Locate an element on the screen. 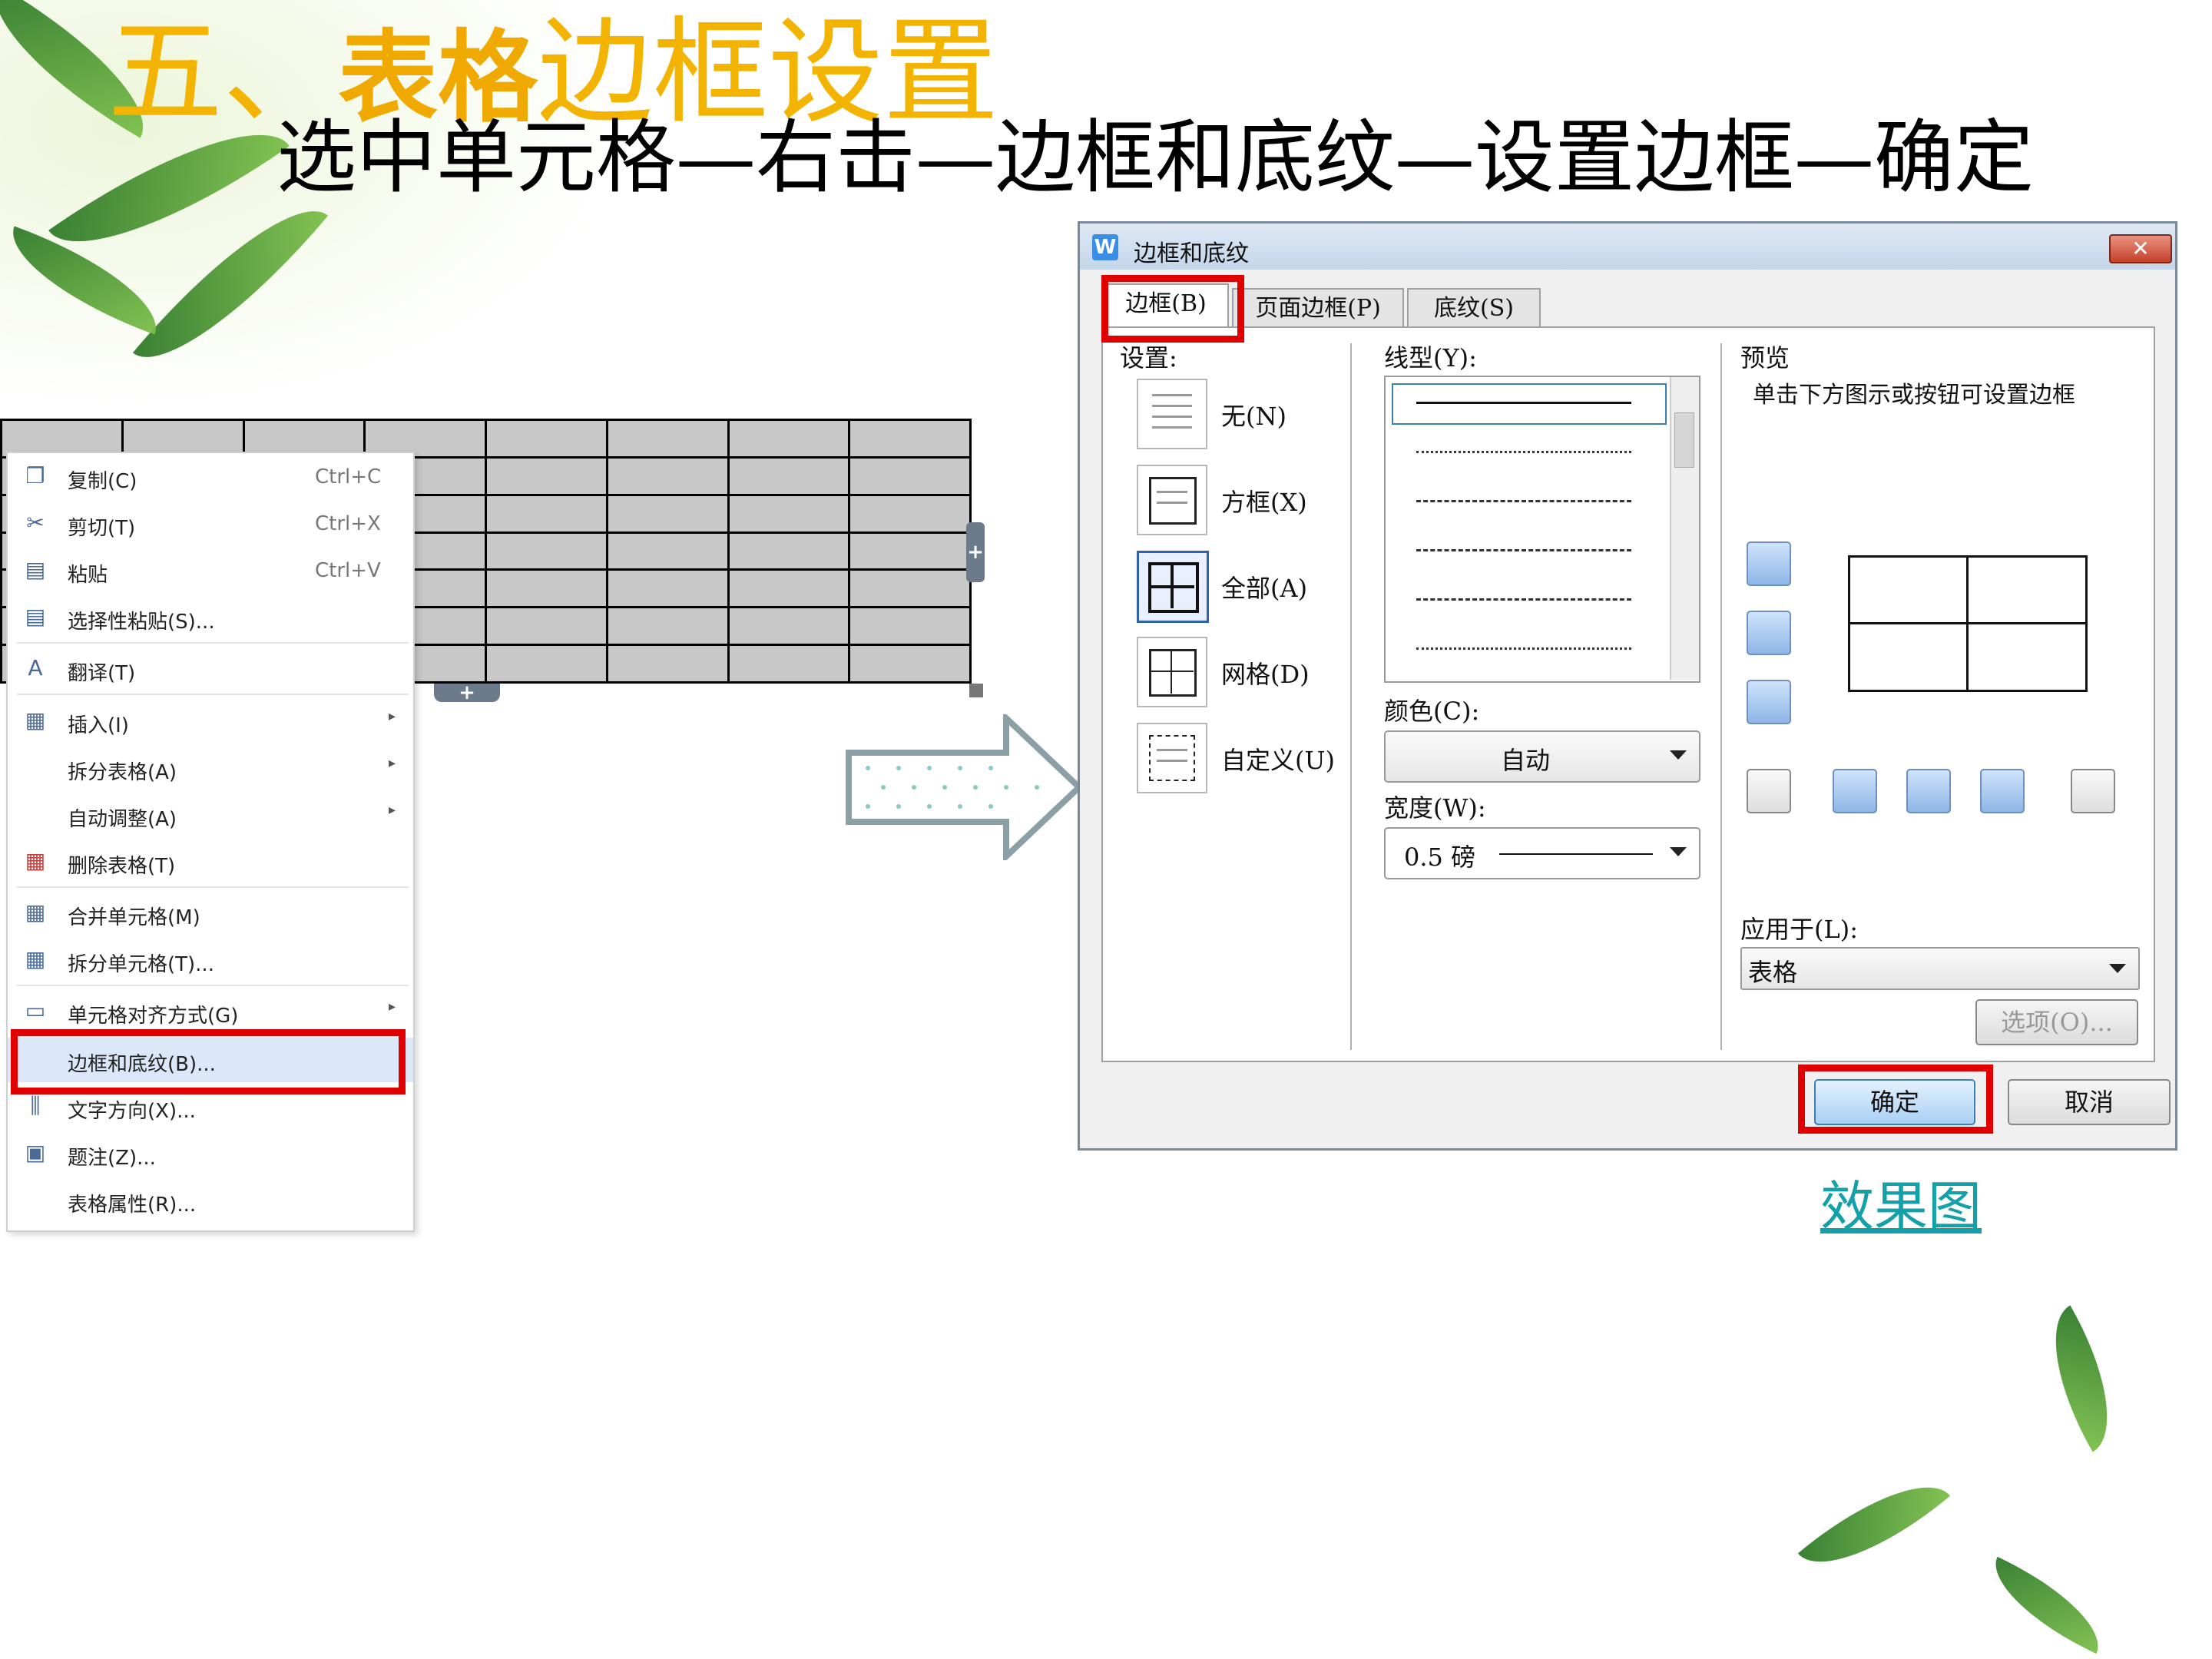 The height and width of the screenshot is (1659, 2212). menu-item-cell-alignment: ▭ 单元格对齐方式(G) ▸ is located at coordinates (210, 1012).